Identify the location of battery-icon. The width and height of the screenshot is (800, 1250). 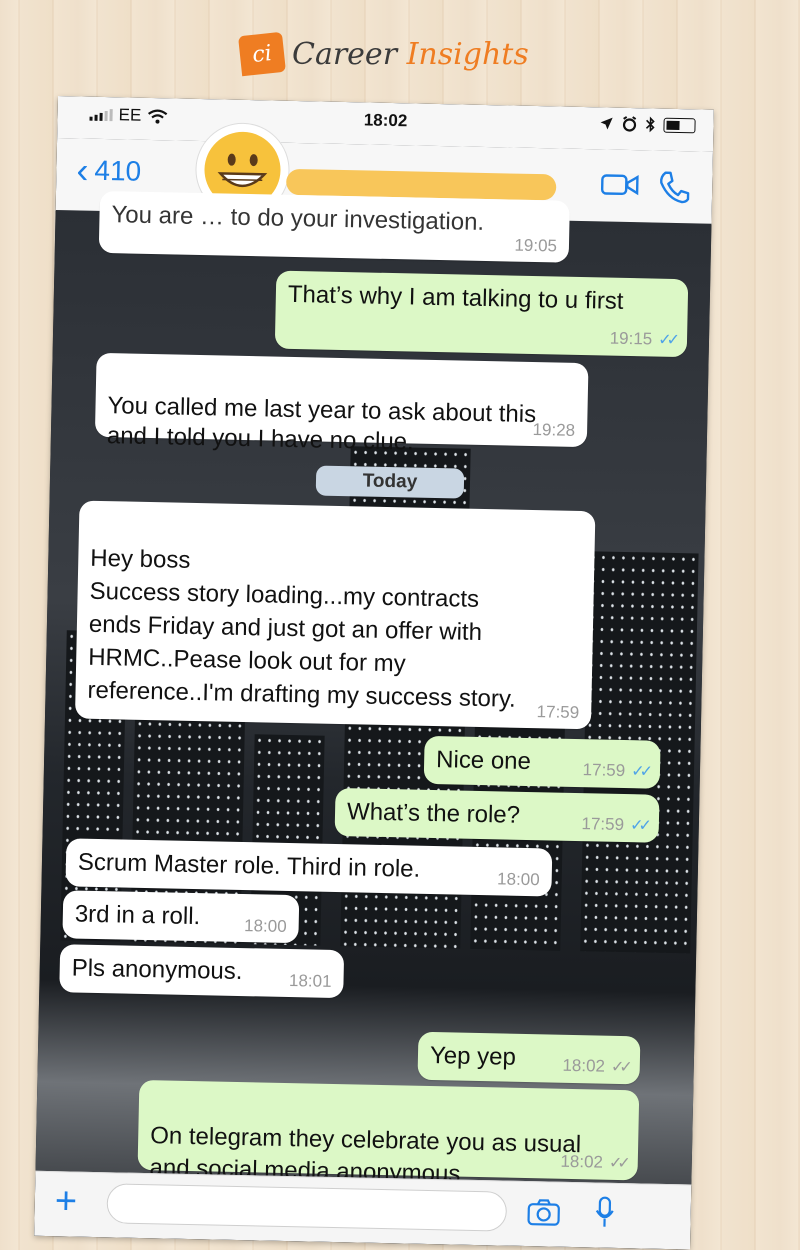
(679, 125).